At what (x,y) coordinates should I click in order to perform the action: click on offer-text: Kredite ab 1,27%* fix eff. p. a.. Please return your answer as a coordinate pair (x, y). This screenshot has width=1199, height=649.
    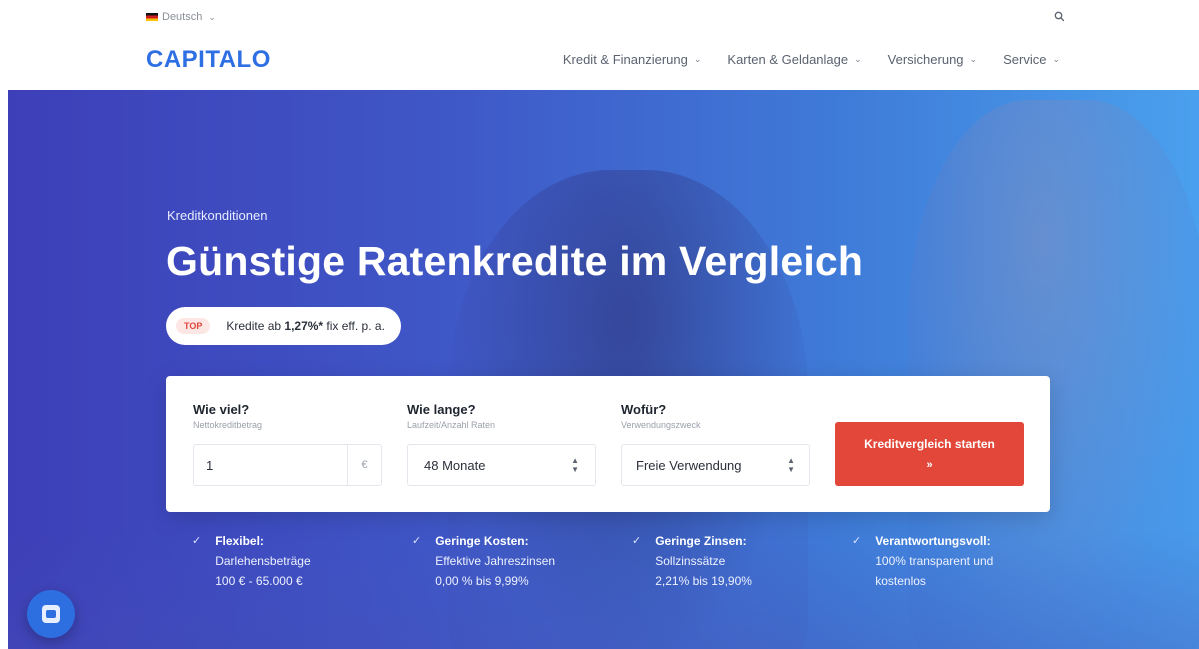
    Looking at the image, I should click on (305, 326).